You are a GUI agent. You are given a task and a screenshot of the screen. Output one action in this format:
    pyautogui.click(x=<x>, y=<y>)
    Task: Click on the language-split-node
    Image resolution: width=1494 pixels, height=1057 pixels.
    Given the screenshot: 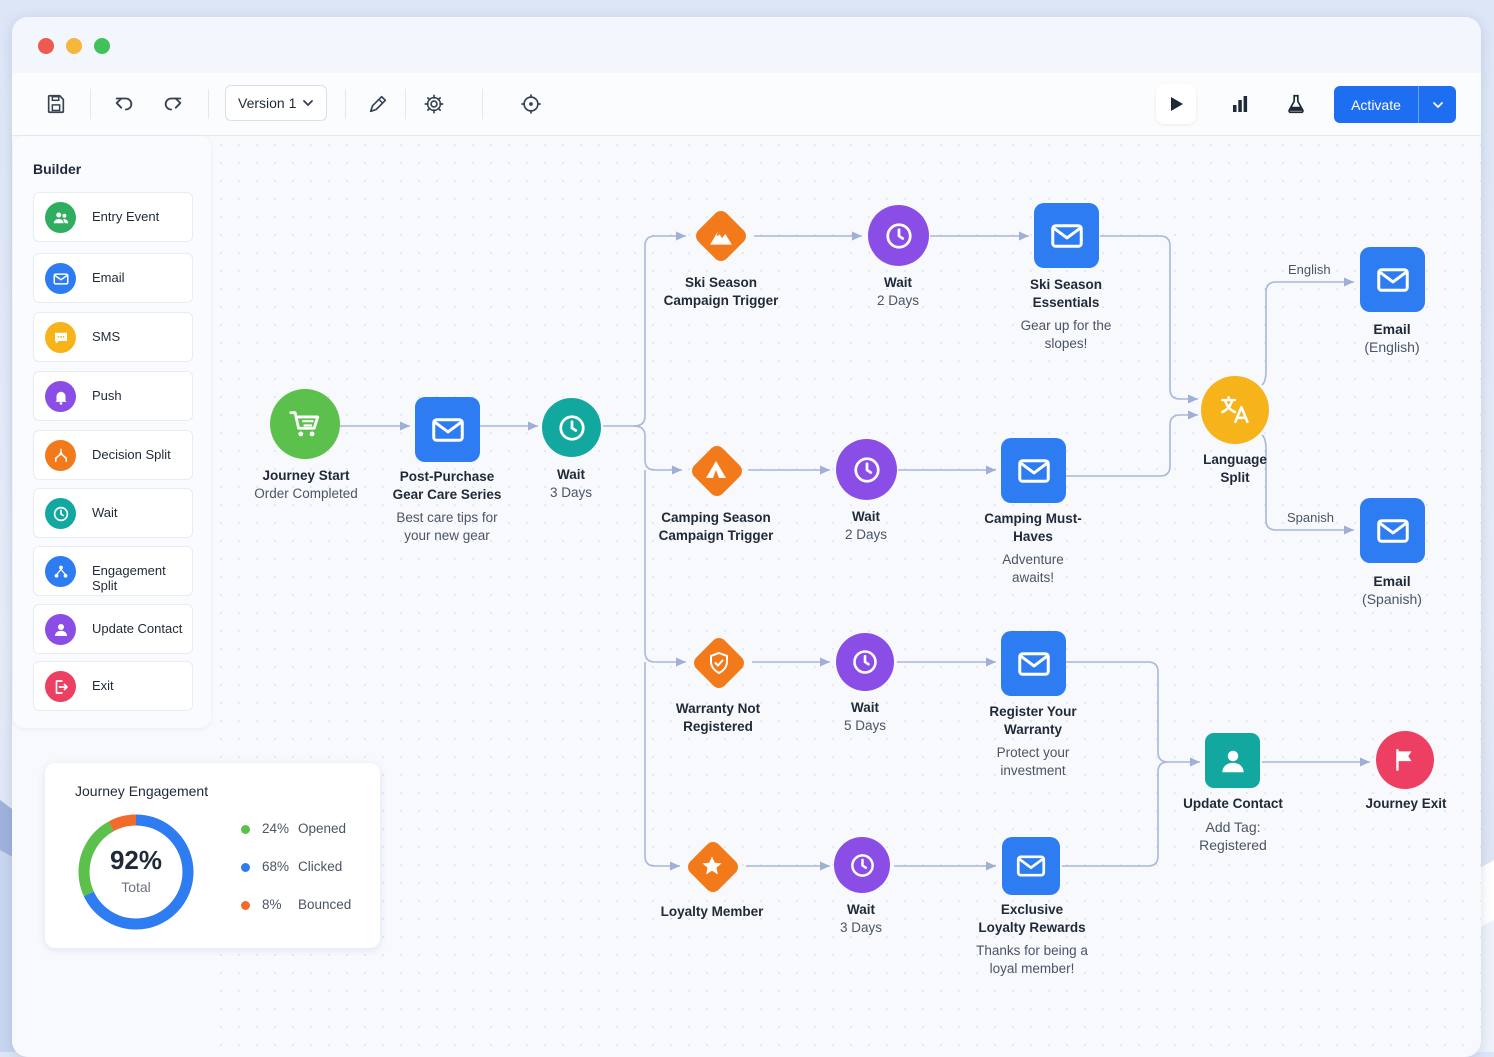 What is the action you would take?
    pyautogui.click(x=1235, y=410)
    